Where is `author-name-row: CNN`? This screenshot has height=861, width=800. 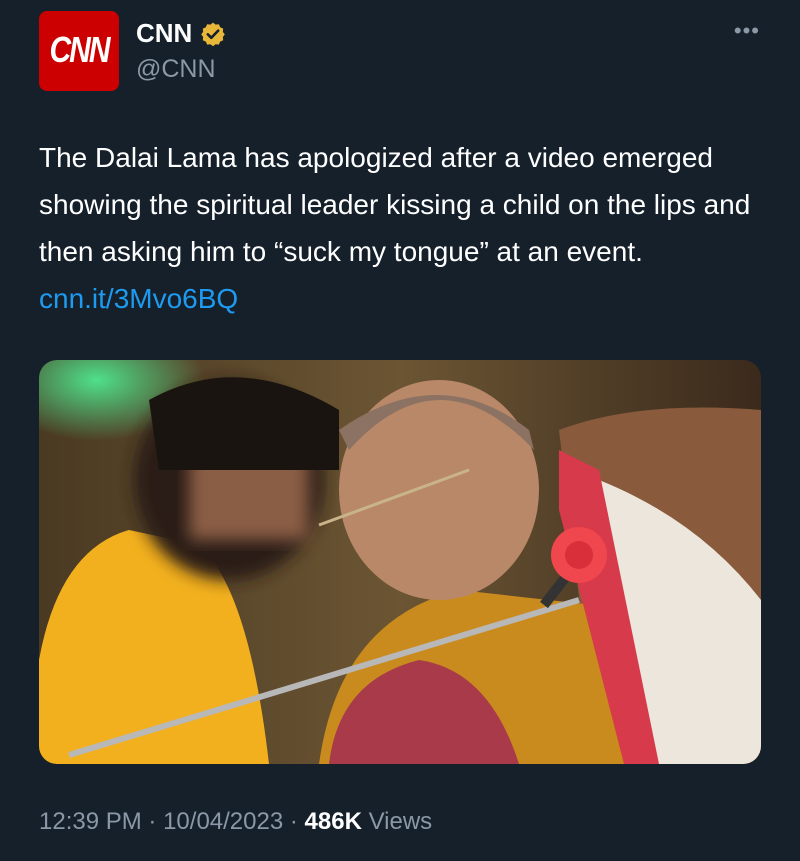
author-name-row: CNN is located at coordinates (181, 33).